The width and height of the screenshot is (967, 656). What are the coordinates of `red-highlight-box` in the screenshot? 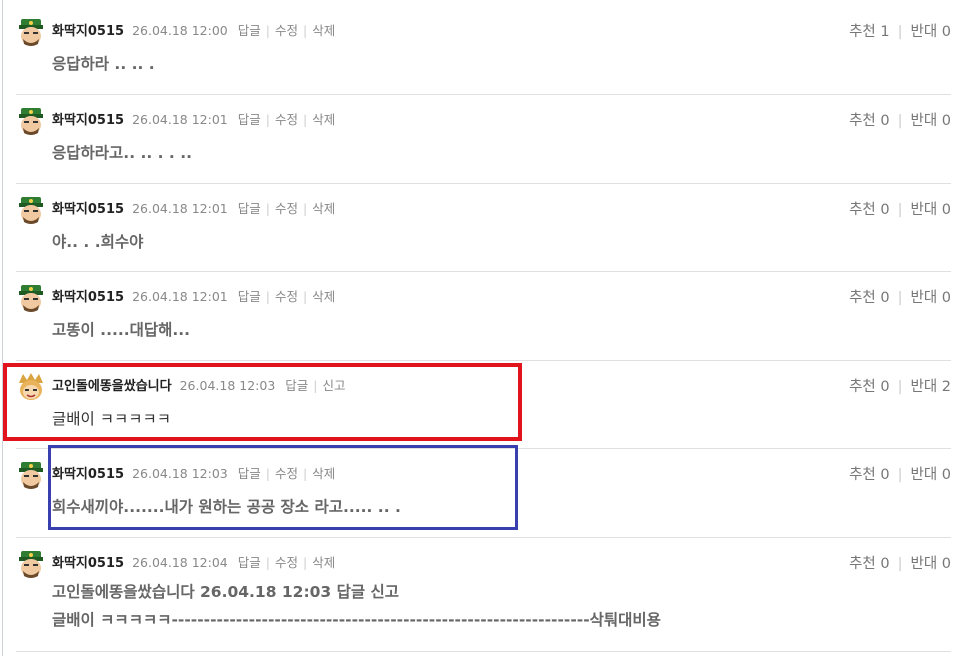 It's located at (262, 402).